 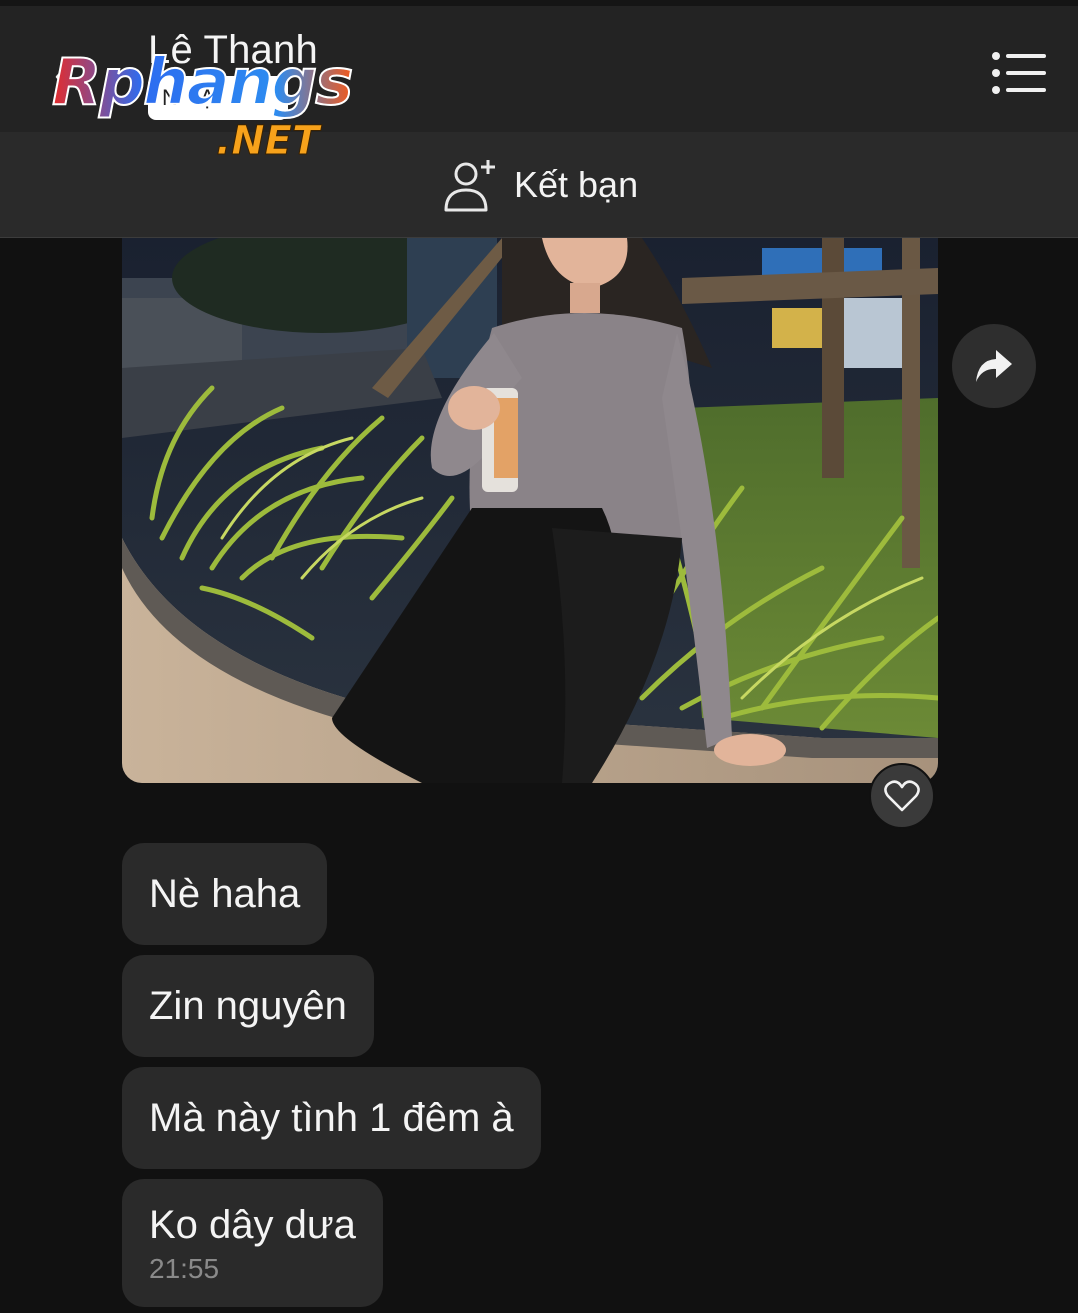 I want to click on add-friend-label: Kết bạn, so click(x=576, y=184).